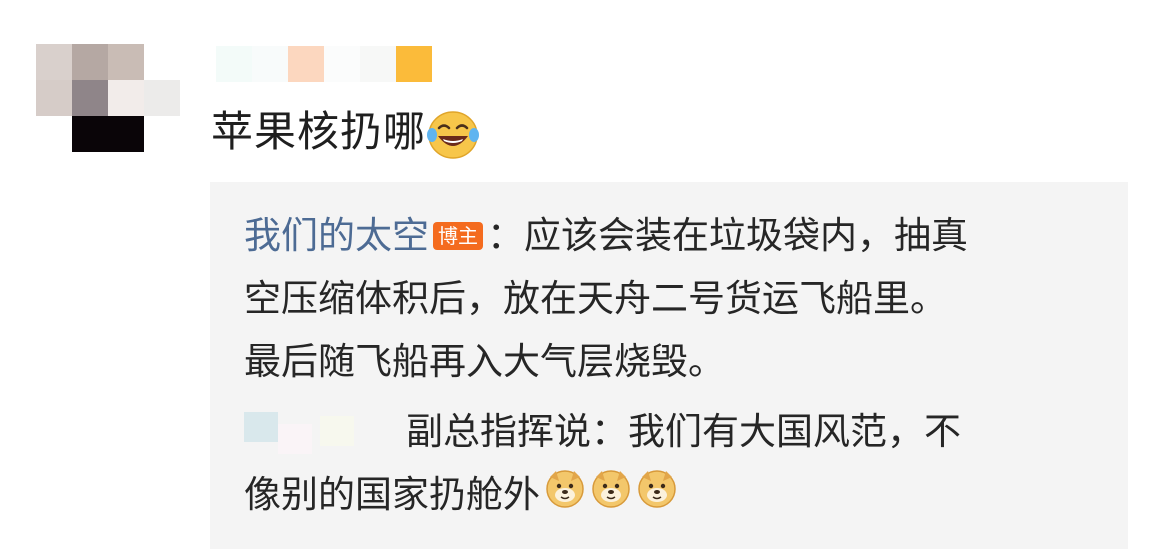 The width and height of the screenshot is (1169, 549). What do you see at coordinates (314, 433) in the screenshot?
I see `sub-reply-author` at bounding box center [314, 433].